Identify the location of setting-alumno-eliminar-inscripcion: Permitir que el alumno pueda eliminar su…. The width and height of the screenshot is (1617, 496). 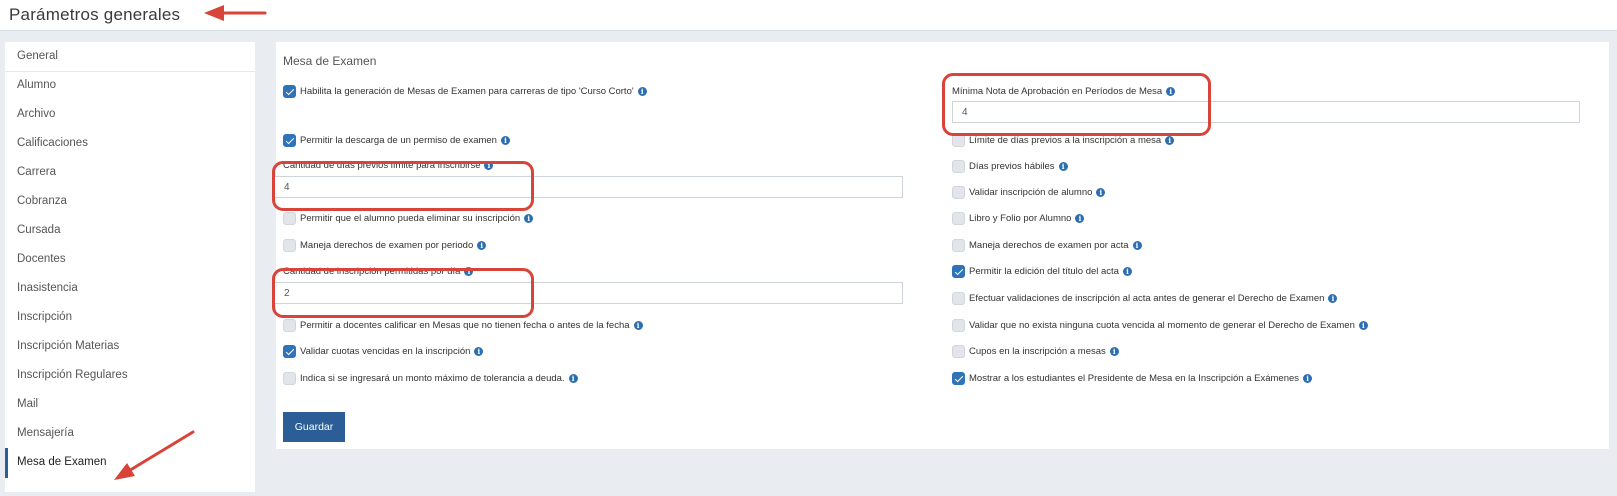
(408, 218).